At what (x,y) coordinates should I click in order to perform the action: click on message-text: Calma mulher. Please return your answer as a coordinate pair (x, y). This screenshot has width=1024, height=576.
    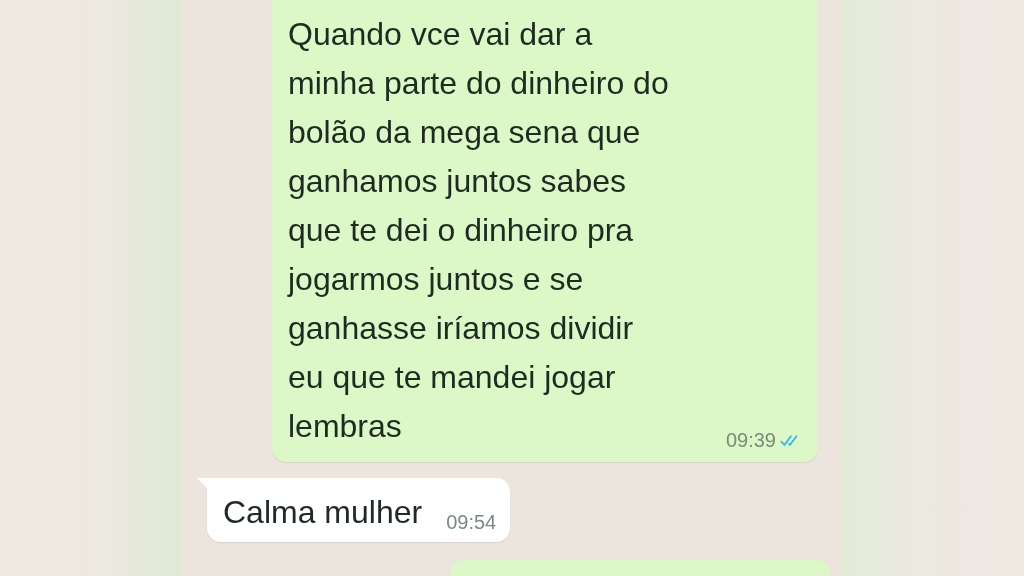
    Looking at the image, I should click on (323, 512).